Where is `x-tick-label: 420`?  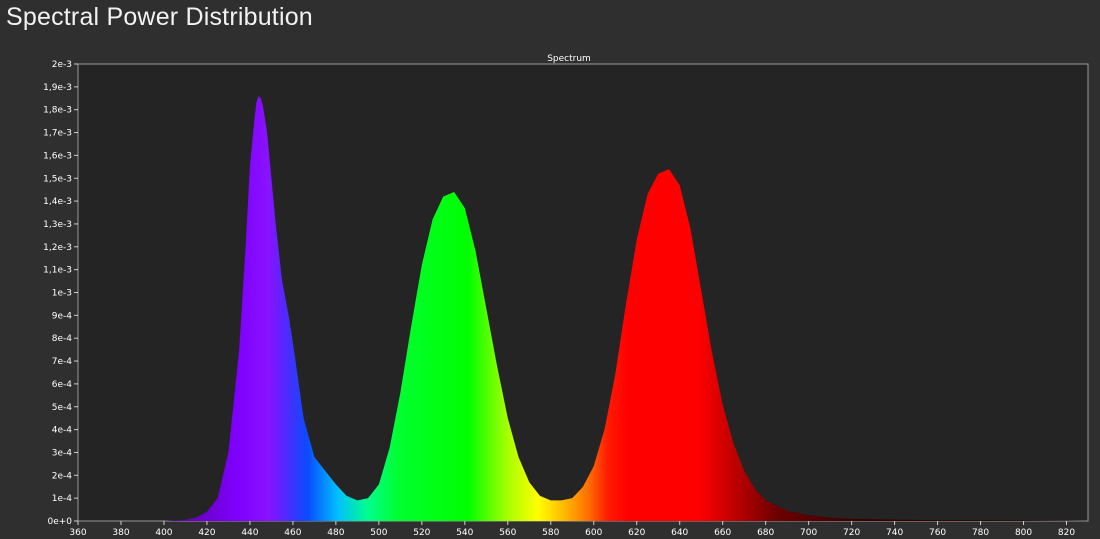
x-tick-label: 420 is located at coordinates (206, 533).